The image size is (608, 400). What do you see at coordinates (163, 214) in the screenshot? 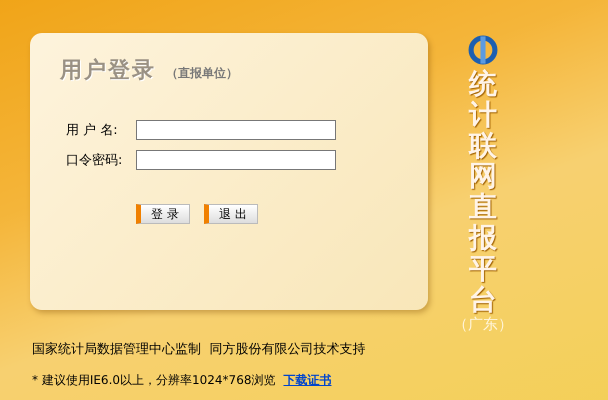
I see `login-button: 登 录` at bounding box center [163, 214].